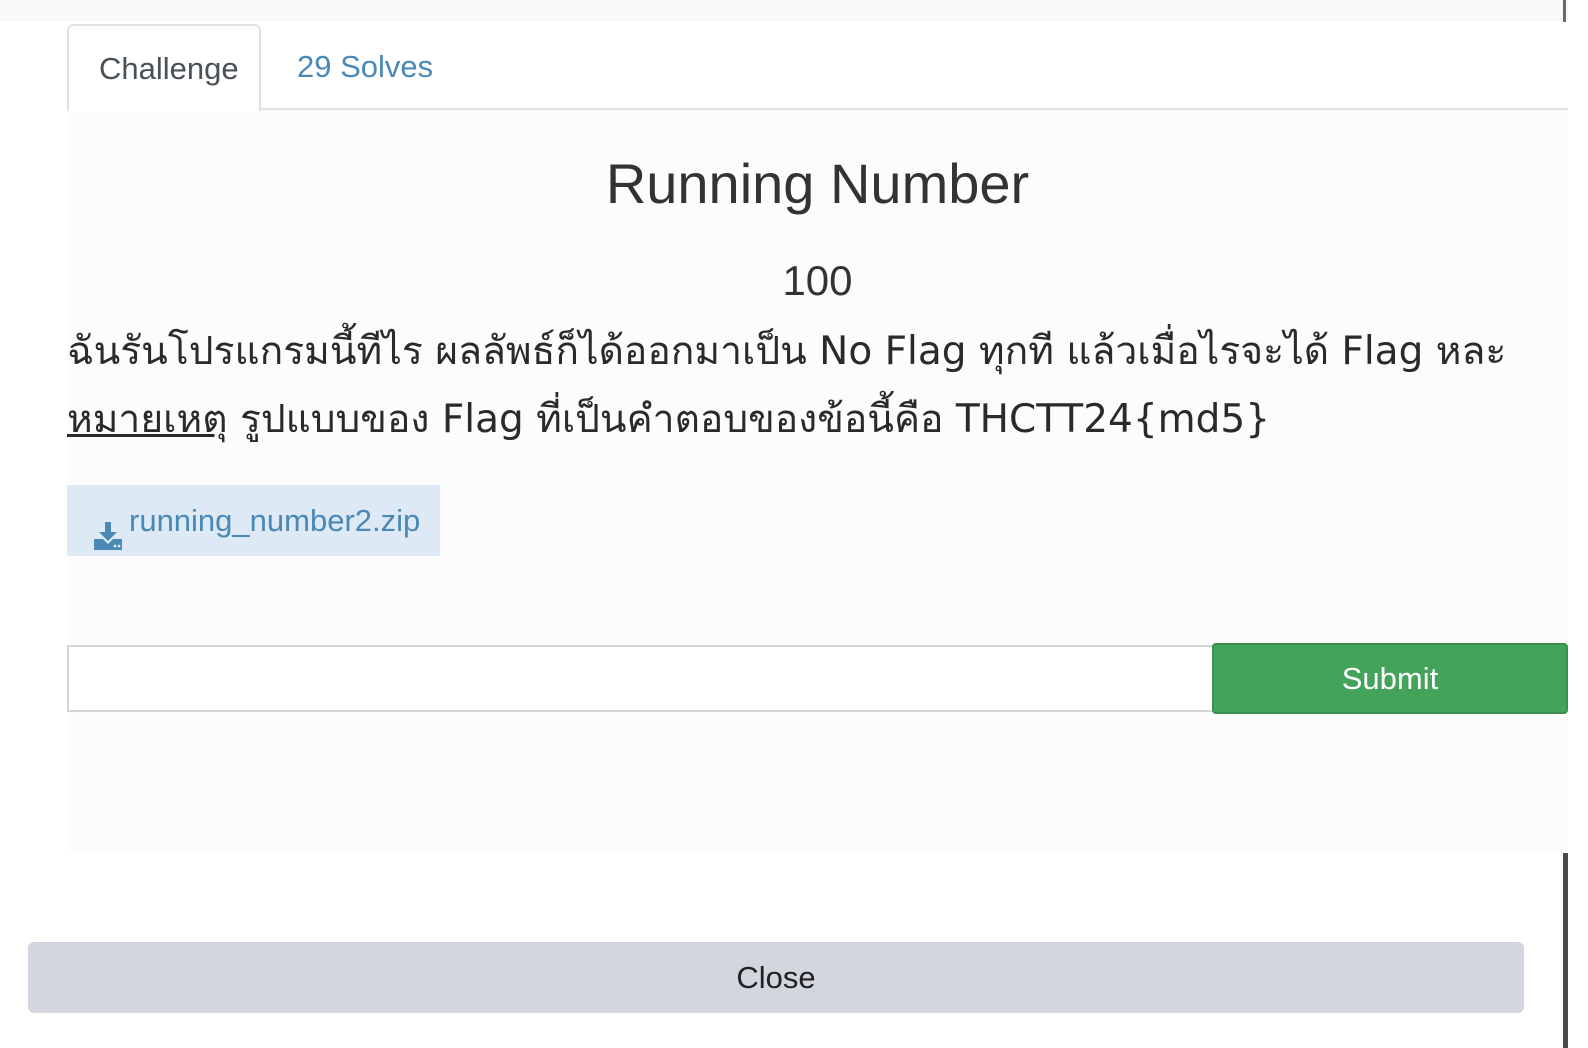  What do you see at coordinates (817, 280) in the screenshot?
I see `challenge-points: 100` at bounding box center [817, 280].